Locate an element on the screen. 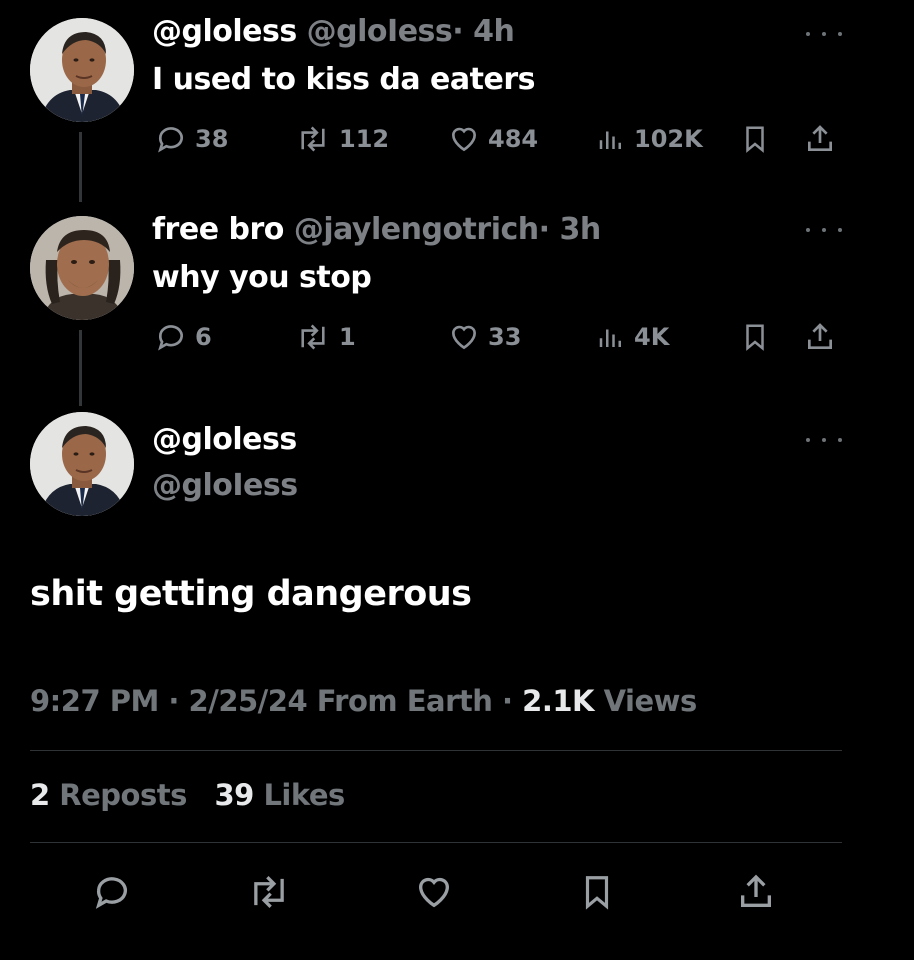 The width and height of the screenshot is (914, 960). reply-count: 6 is located at coordinates (203, 337).